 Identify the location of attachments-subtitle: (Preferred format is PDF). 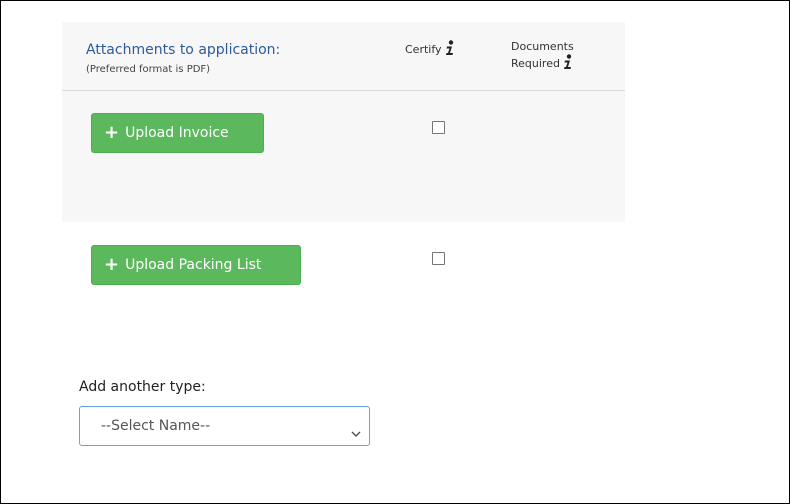
(148, 69).